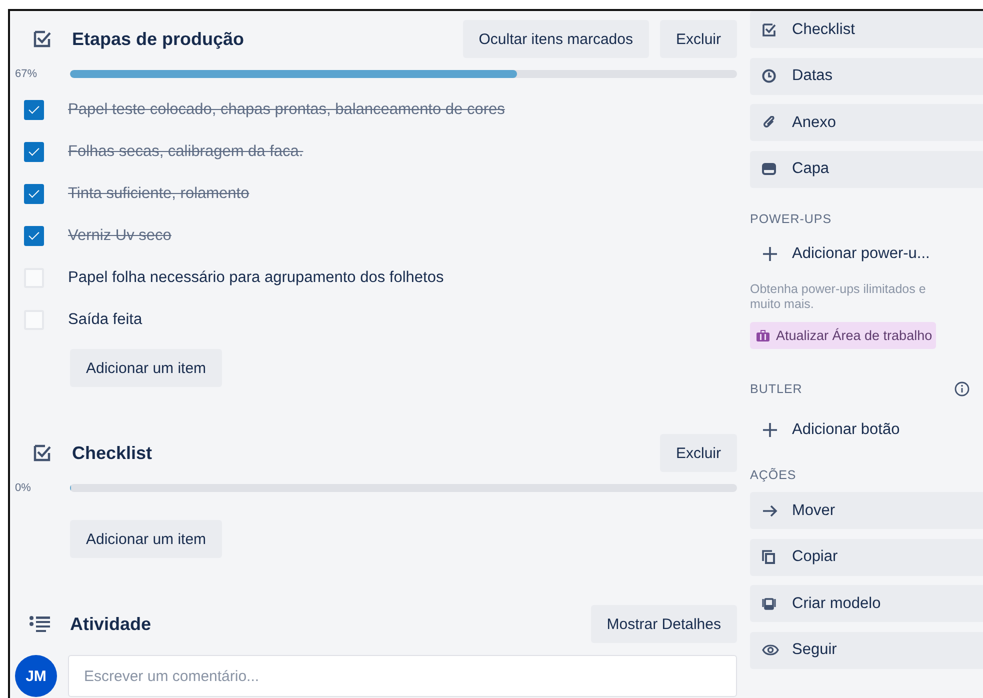  What do you see at coordinates (768, 557) in the screenshot?
I see `copy-icon` at bounding box center [768, 557].